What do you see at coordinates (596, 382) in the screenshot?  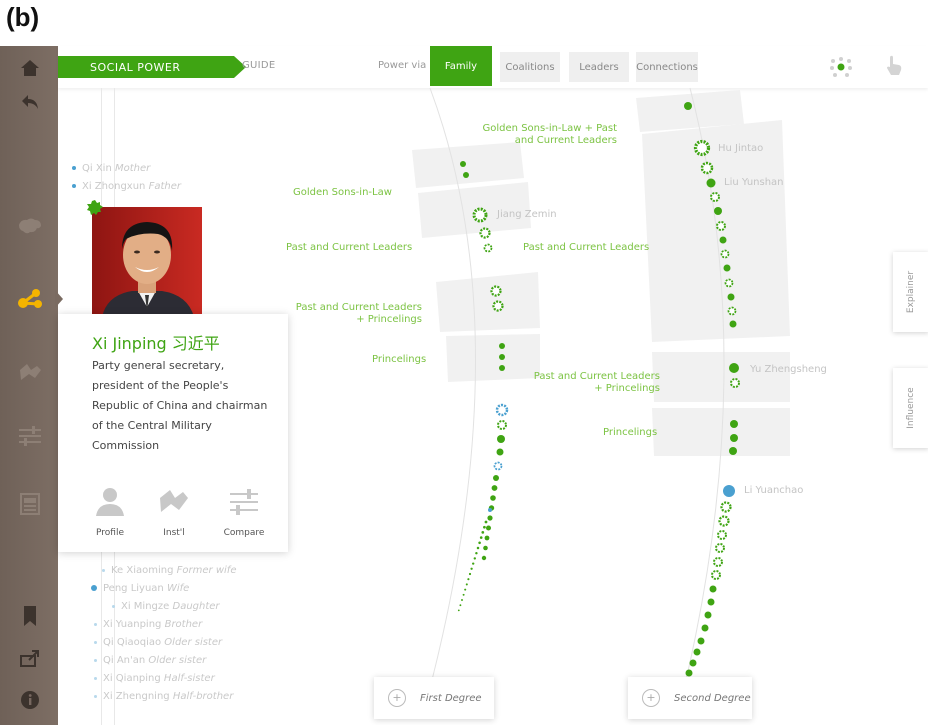 I see `label-leaders-princelings-2: Past and Current Leaders + Princelings` at bounding box center [596, 382].